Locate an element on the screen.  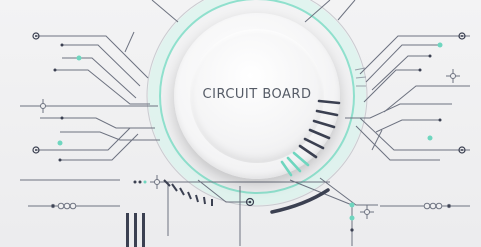
dial-title: CIRCUIT BOARD is located at coordinates (257, 94).